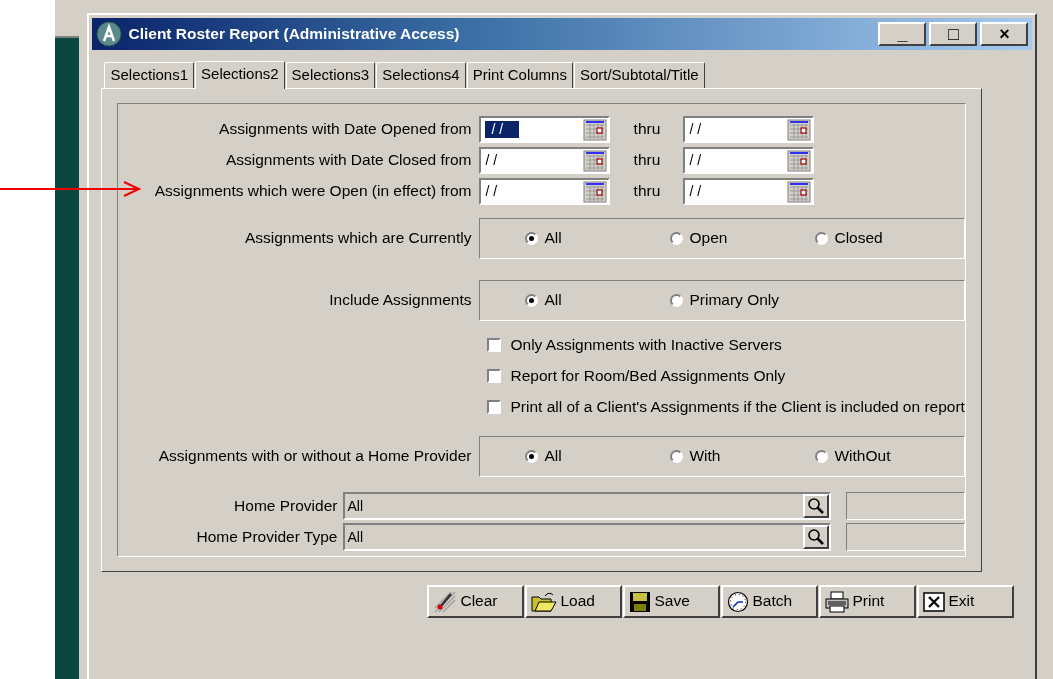 This screenshot has width=1053, height=679. Describe the element at coordinates (267, 537) in the screenshot. I see `field-label: Home Provider Type` at that location.